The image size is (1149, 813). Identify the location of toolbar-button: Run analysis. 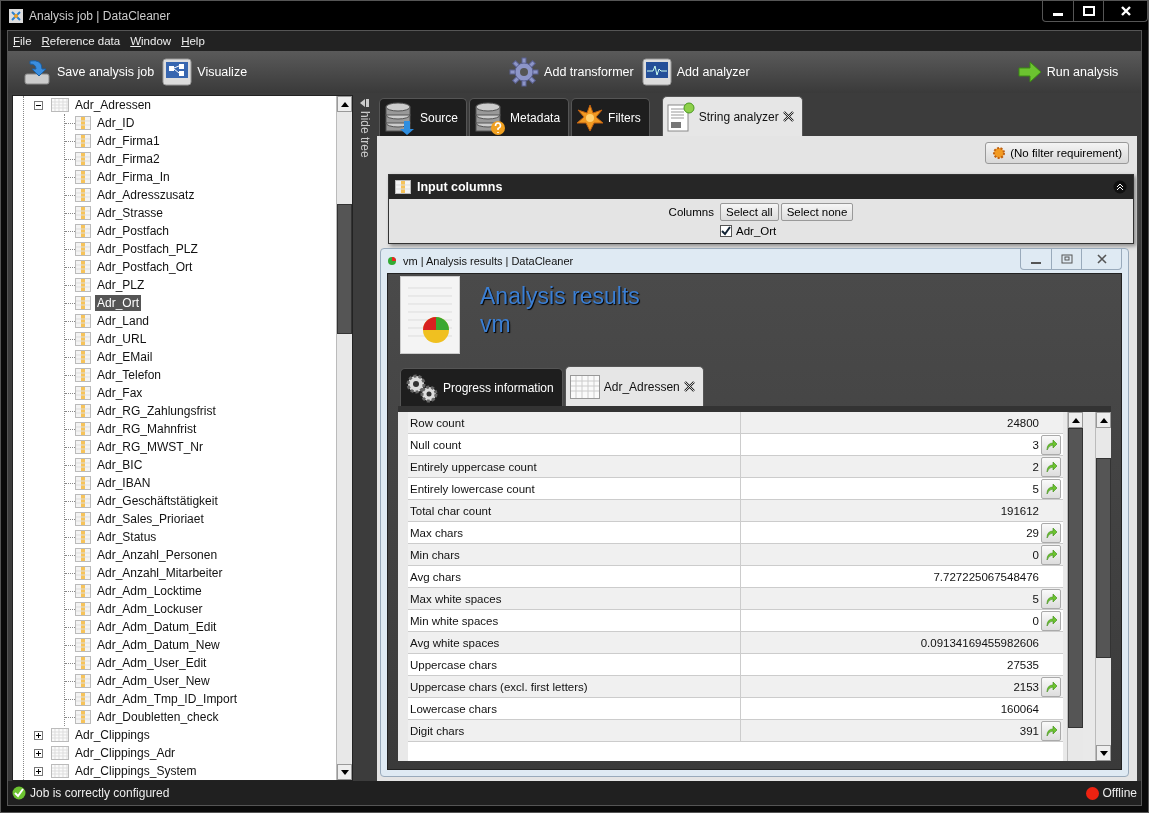
(1068, 72).